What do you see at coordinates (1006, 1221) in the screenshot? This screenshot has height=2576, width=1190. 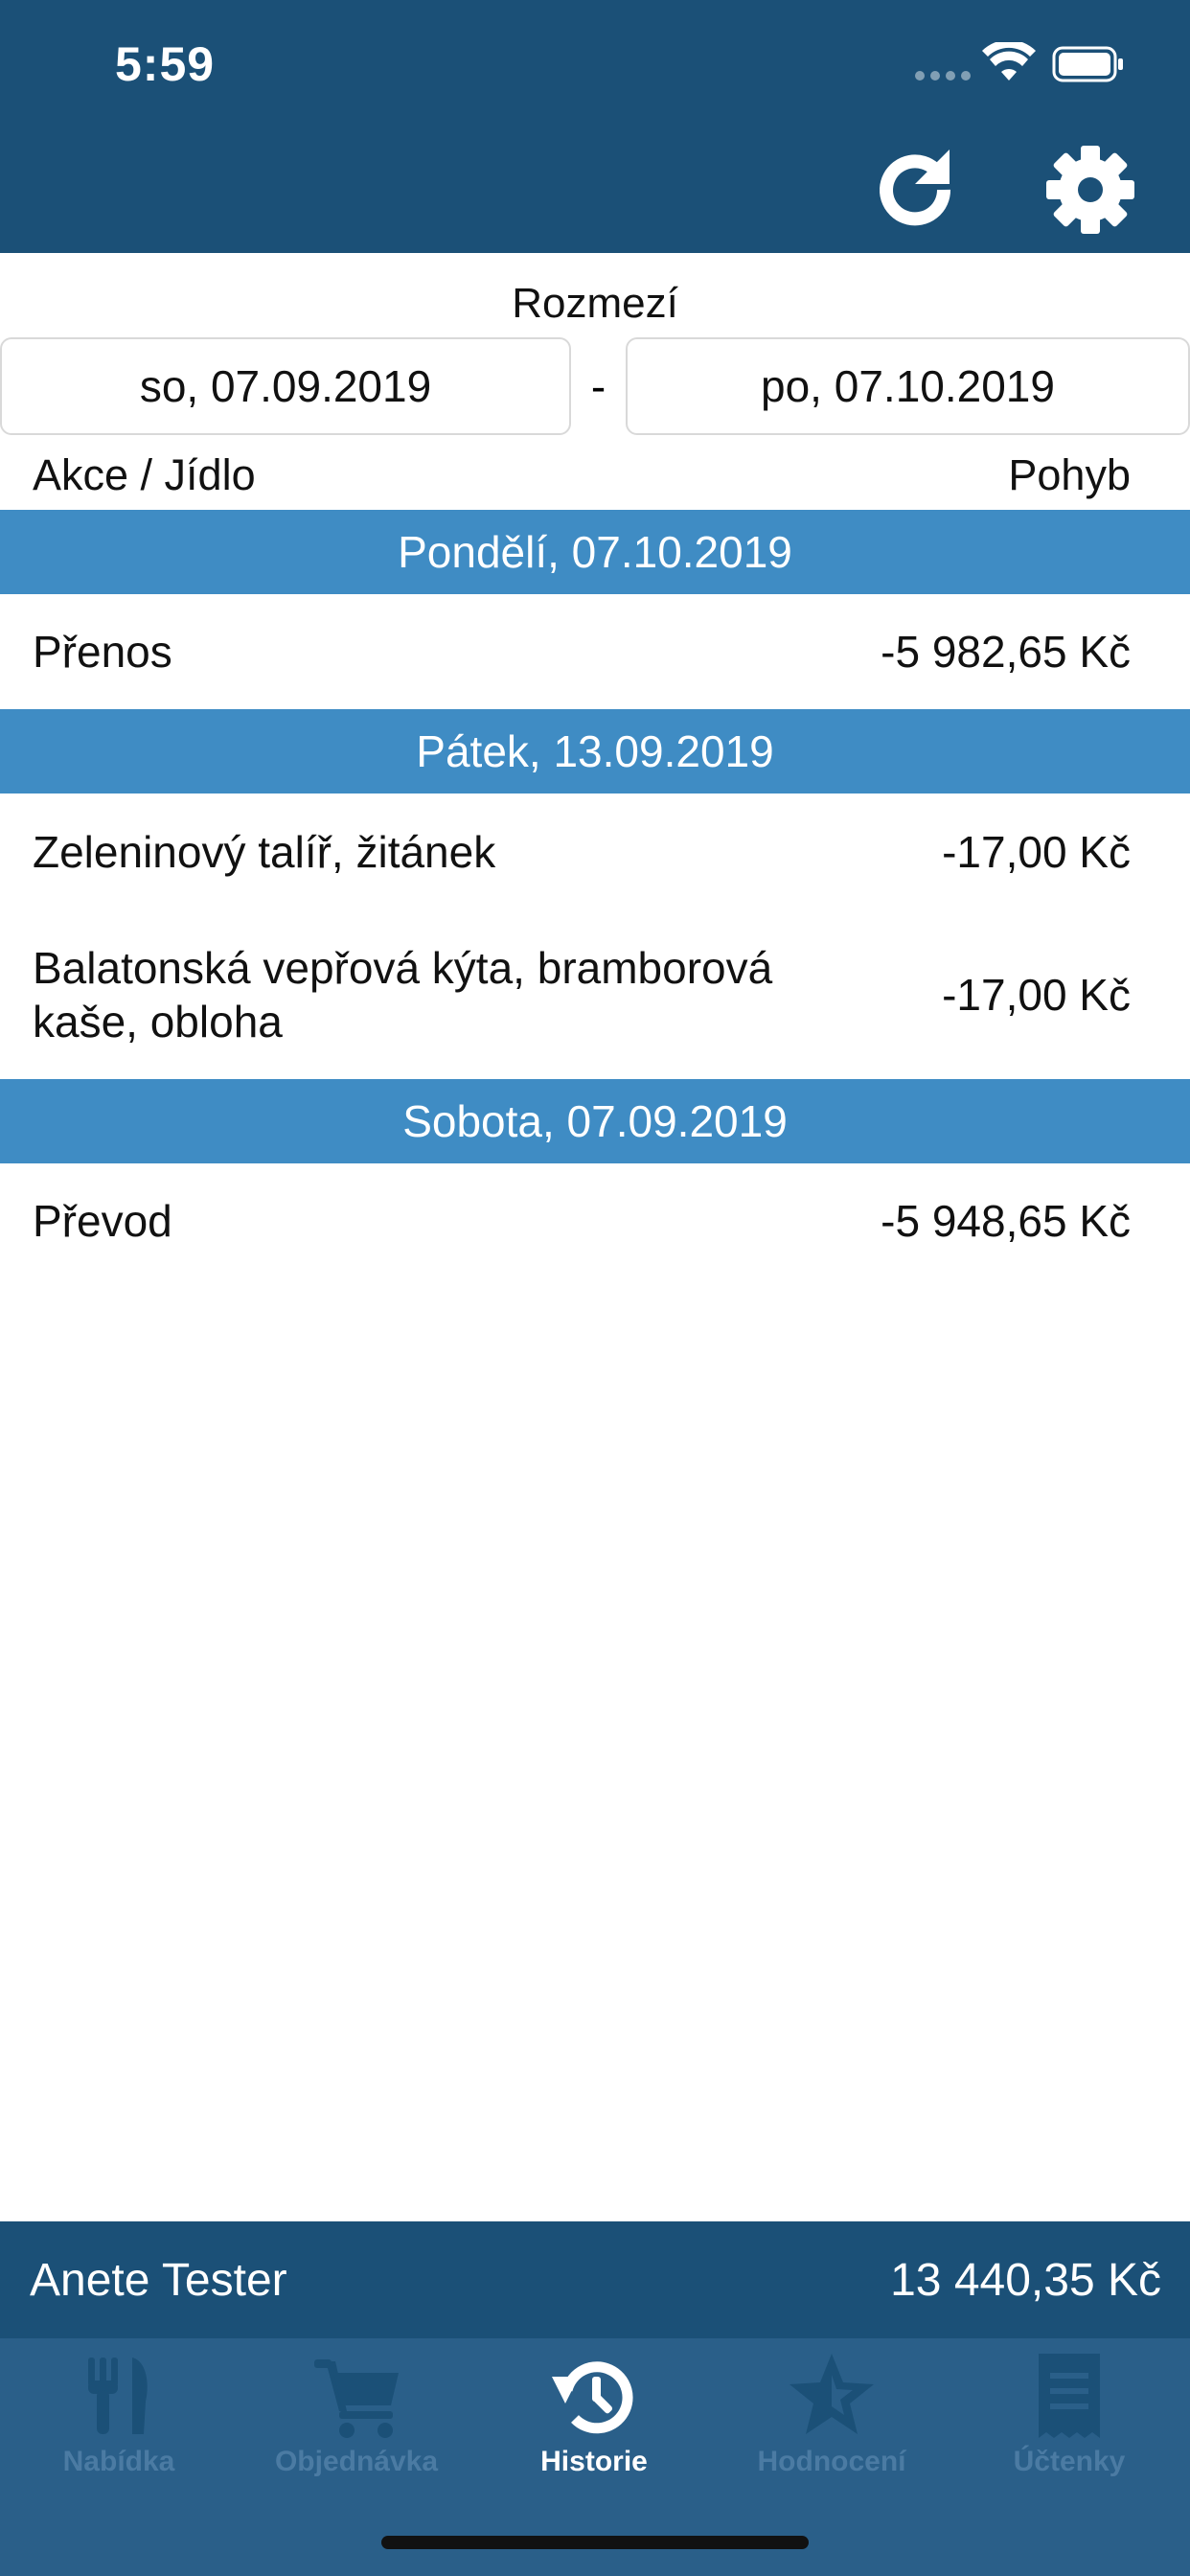 I see `item-amount: -5 948,65 Kč` at bounding box center [1006, 1221].